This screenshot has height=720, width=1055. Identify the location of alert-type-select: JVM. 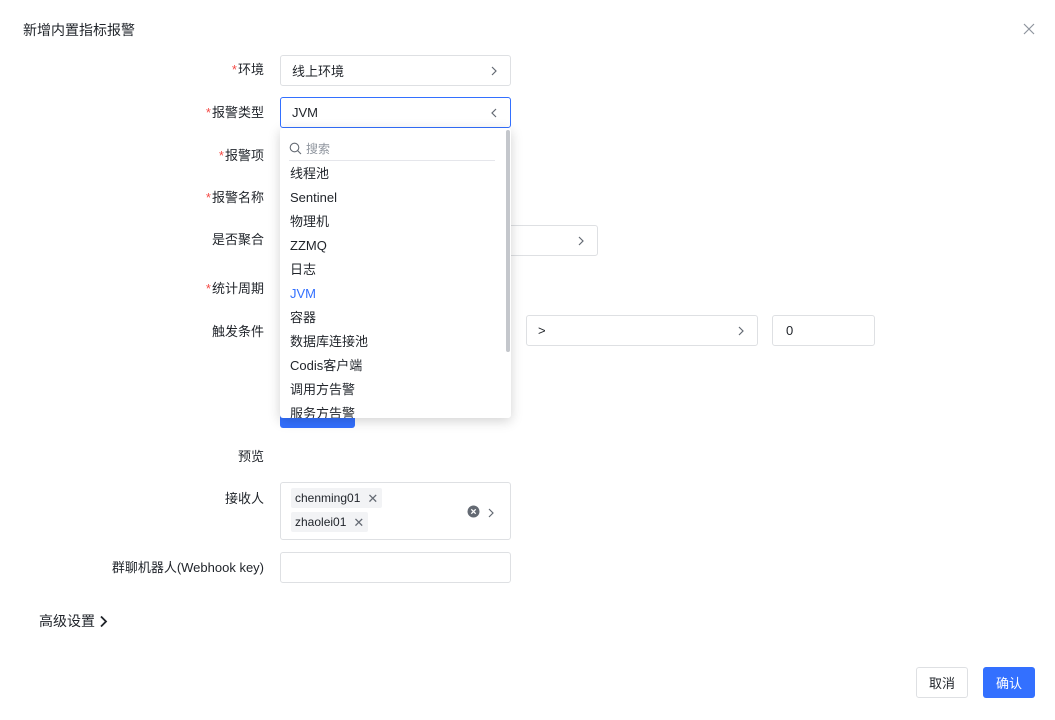
(395, 112).